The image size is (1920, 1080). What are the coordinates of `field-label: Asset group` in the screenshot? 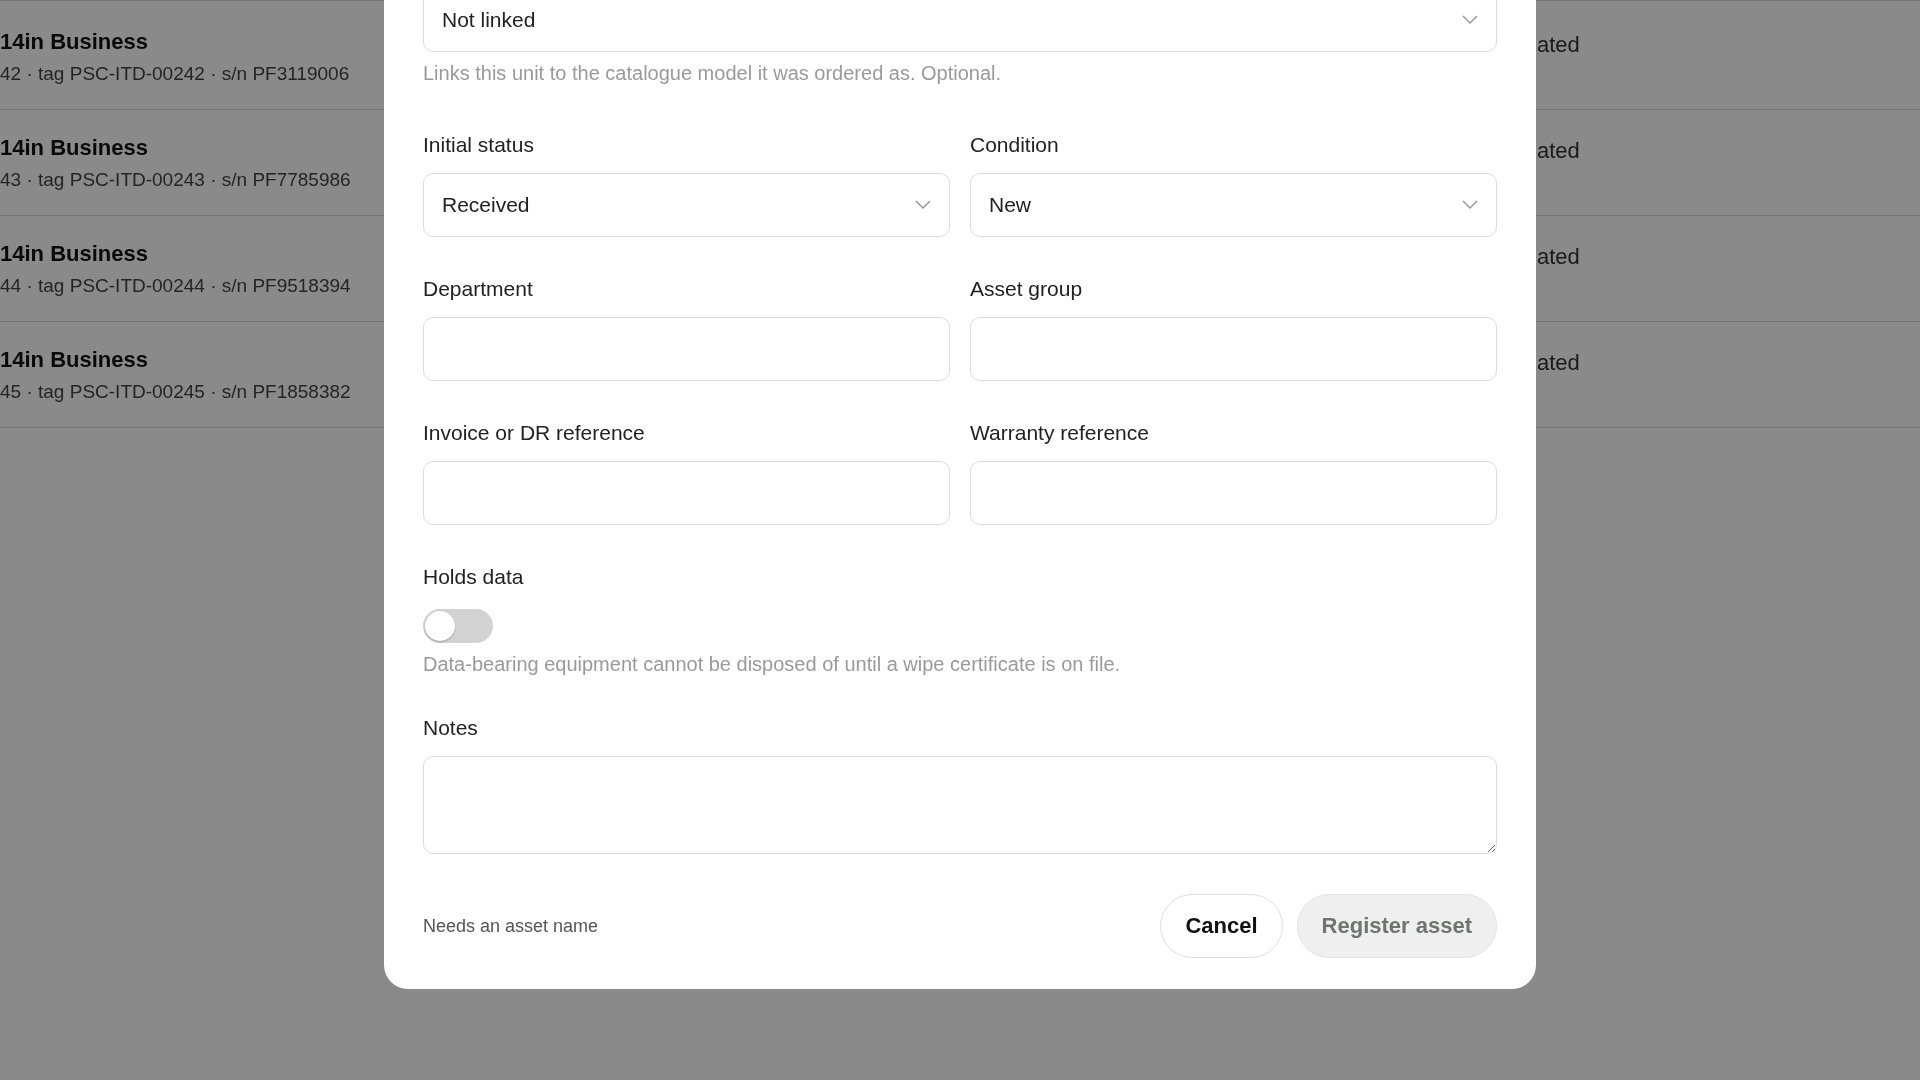 It's located at (1026, 289).